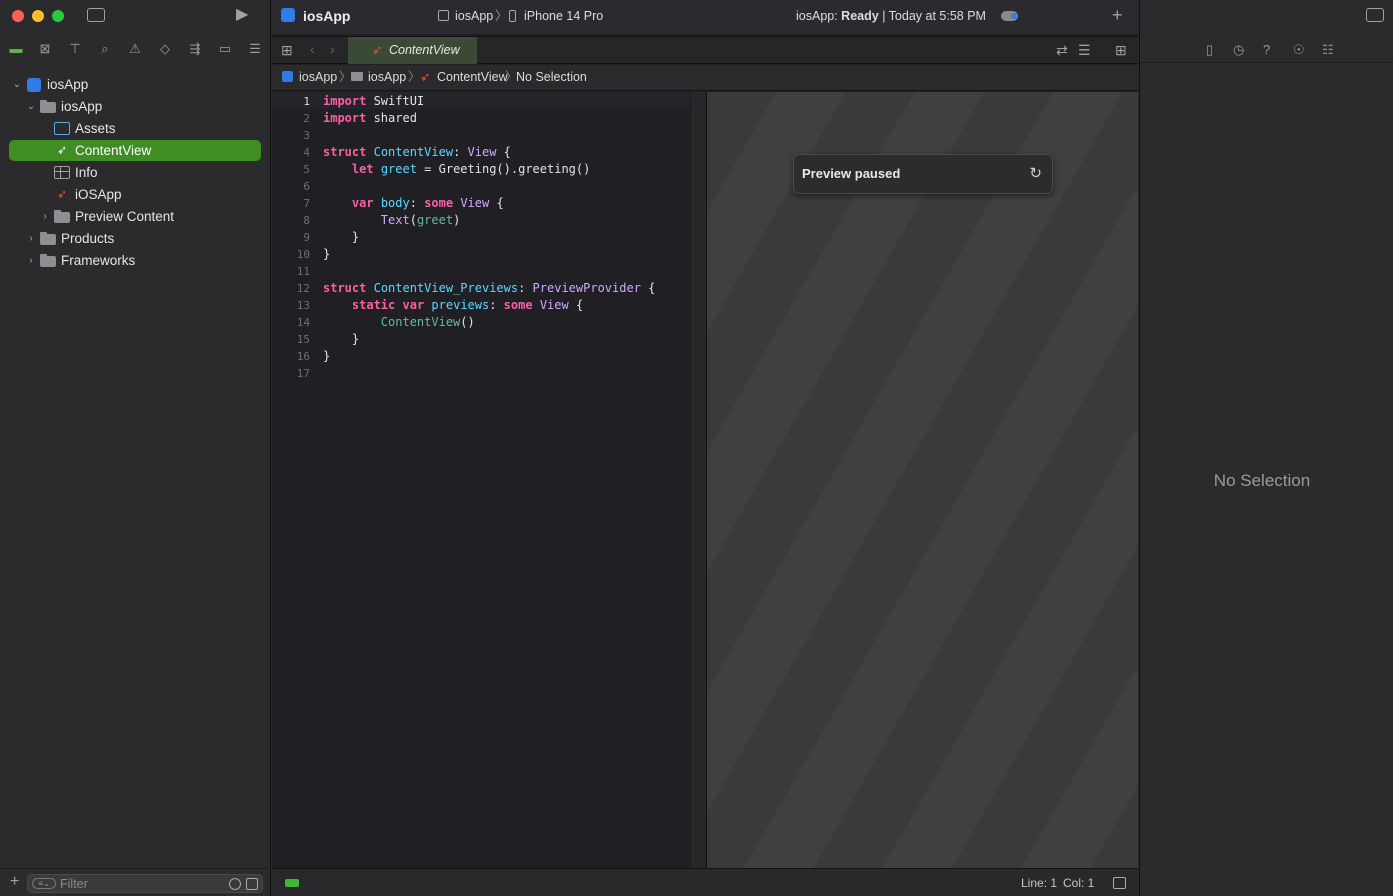 This screenshot has width=1393, height=896. I want to click on tree-item-frameworks: › Frameworks, so click(135, 261).